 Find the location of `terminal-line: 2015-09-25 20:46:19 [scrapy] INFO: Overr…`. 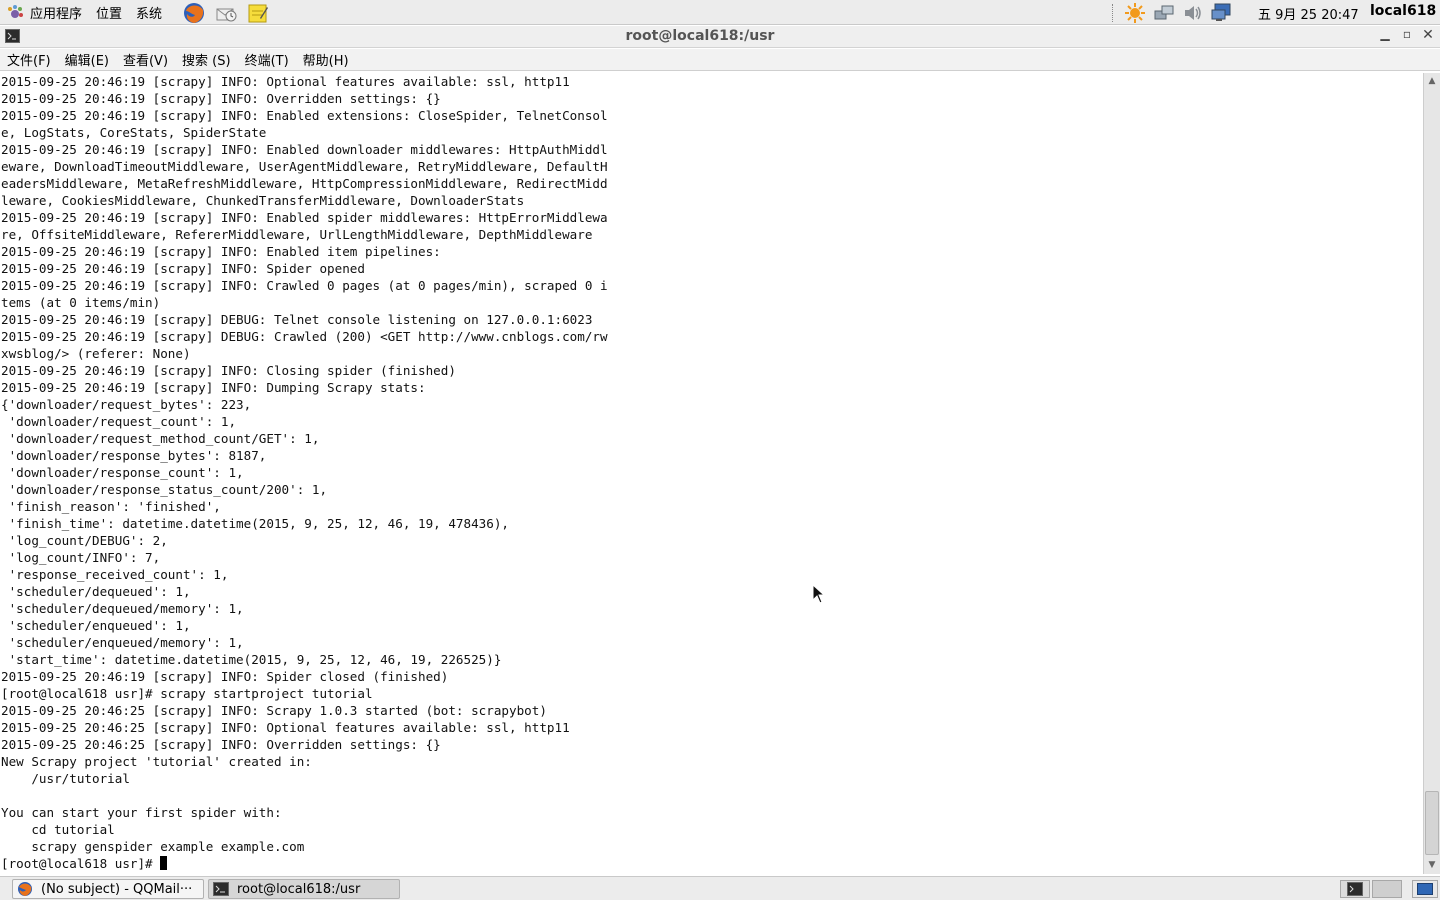

terminal-line: 2015-09-25 20:46:19 [scrapy] INFO: Overr… is located at coordinates (221, 98).